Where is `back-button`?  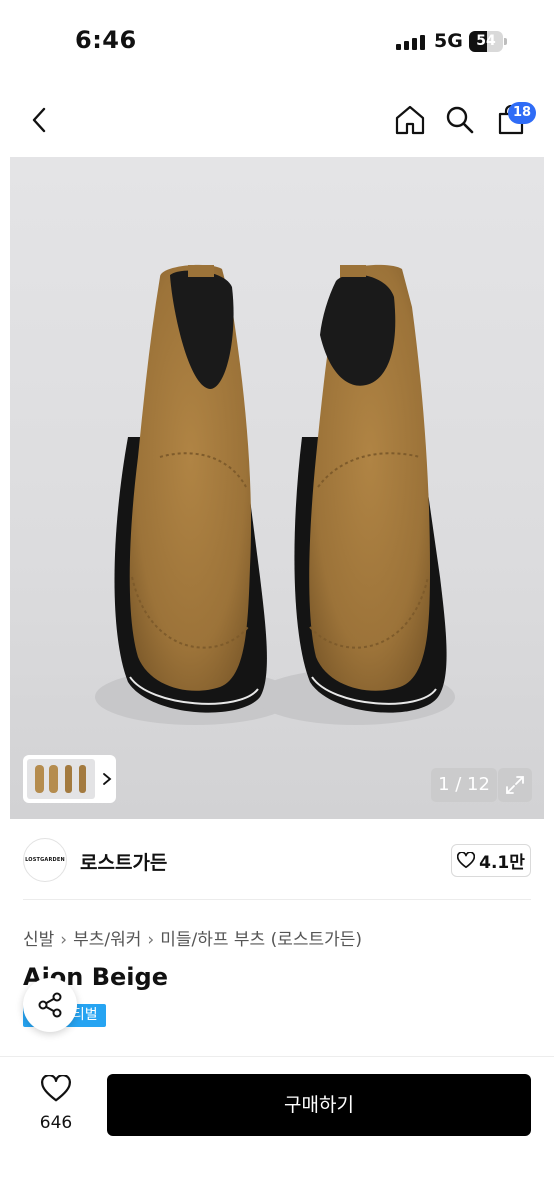
back-button is located at coordinates (40, 120).